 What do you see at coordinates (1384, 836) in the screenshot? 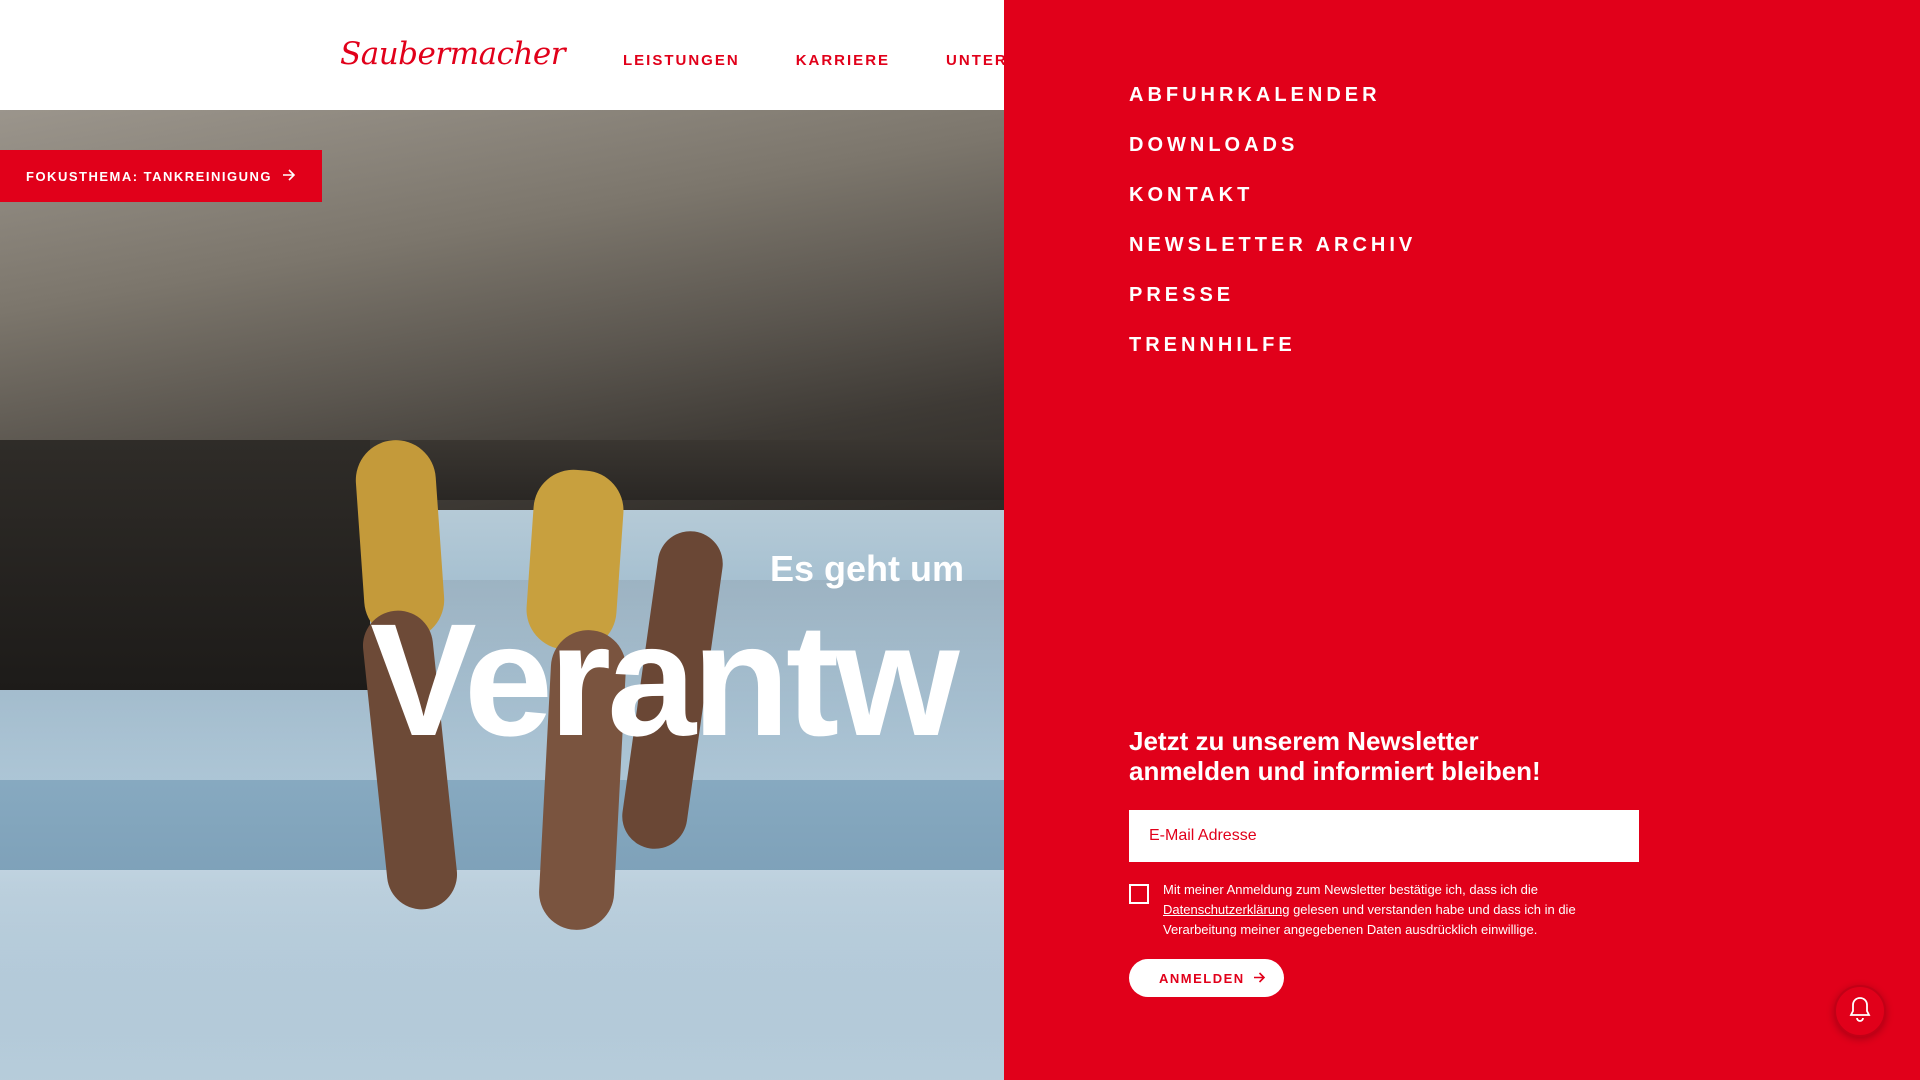
I see `email-field` at bounding box center [1384, 836].